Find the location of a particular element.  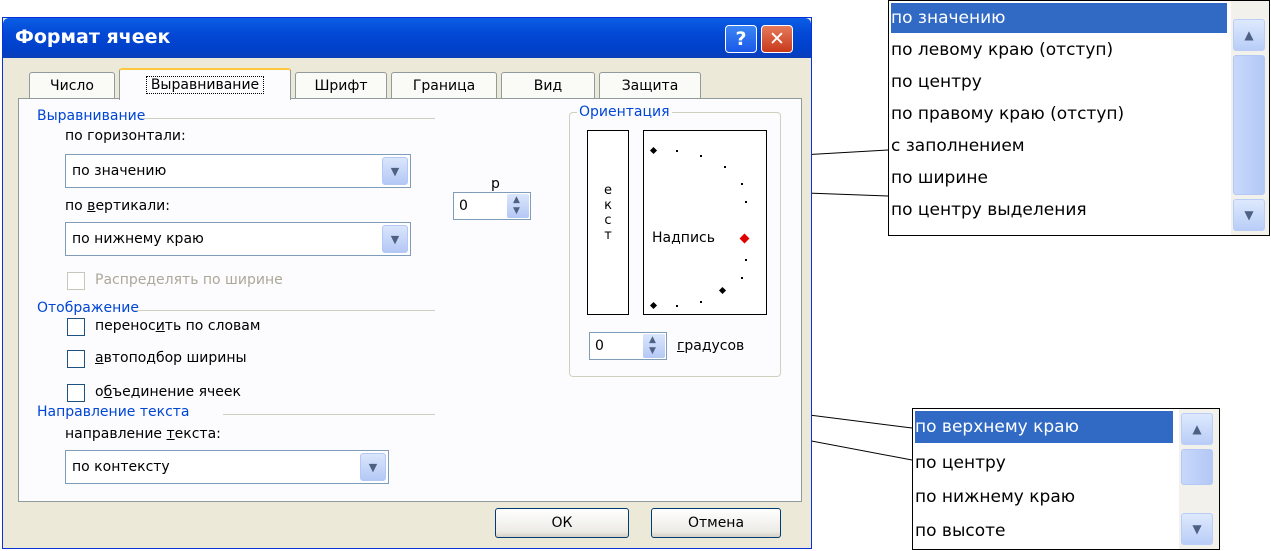

tab-label: Шрифт is located at coordinates (341, 85).